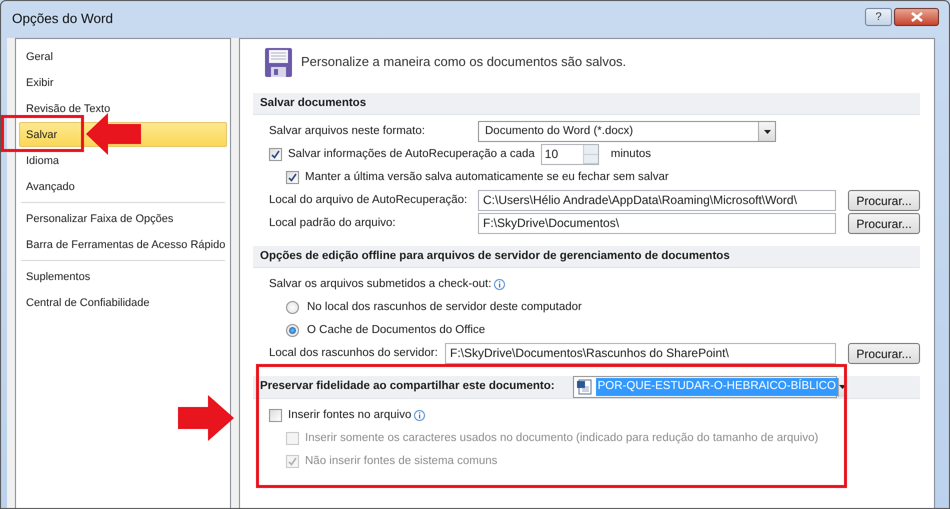 This screenshot has width=950, height=509. I want to click on field-label: Salvar os arquivos submetidos a check-out:, so click(380, 284).